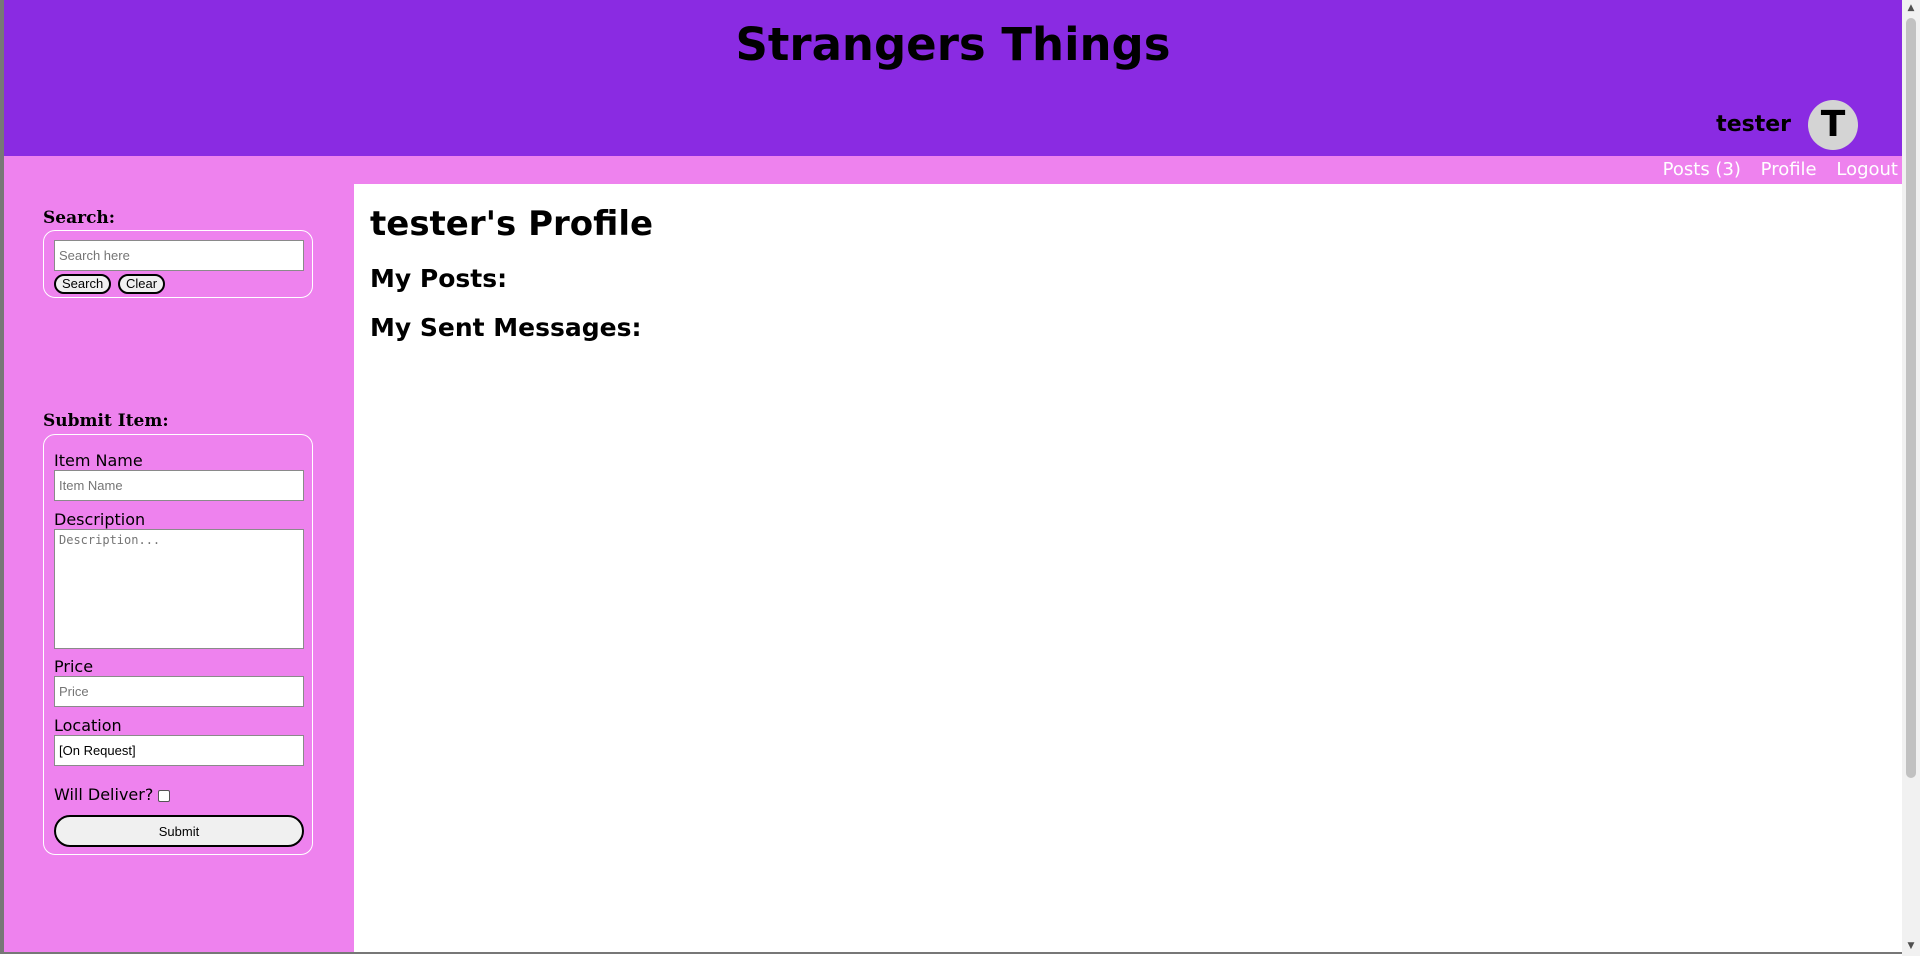 The height and width of the screenshot is (956, 1920). Describe the element at coordinates (953, 44) in the screenshot. I see `app-title: Strangers Things` at that location.